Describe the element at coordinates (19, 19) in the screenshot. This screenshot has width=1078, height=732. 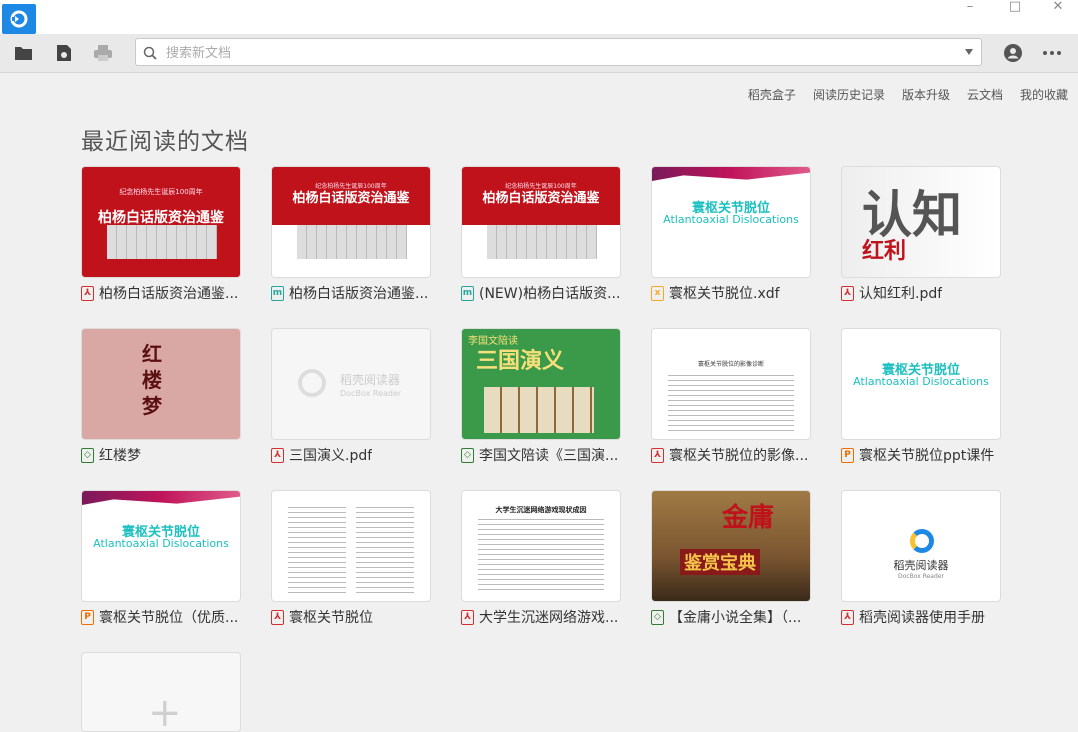
I see `app-logo-icon` at that location.